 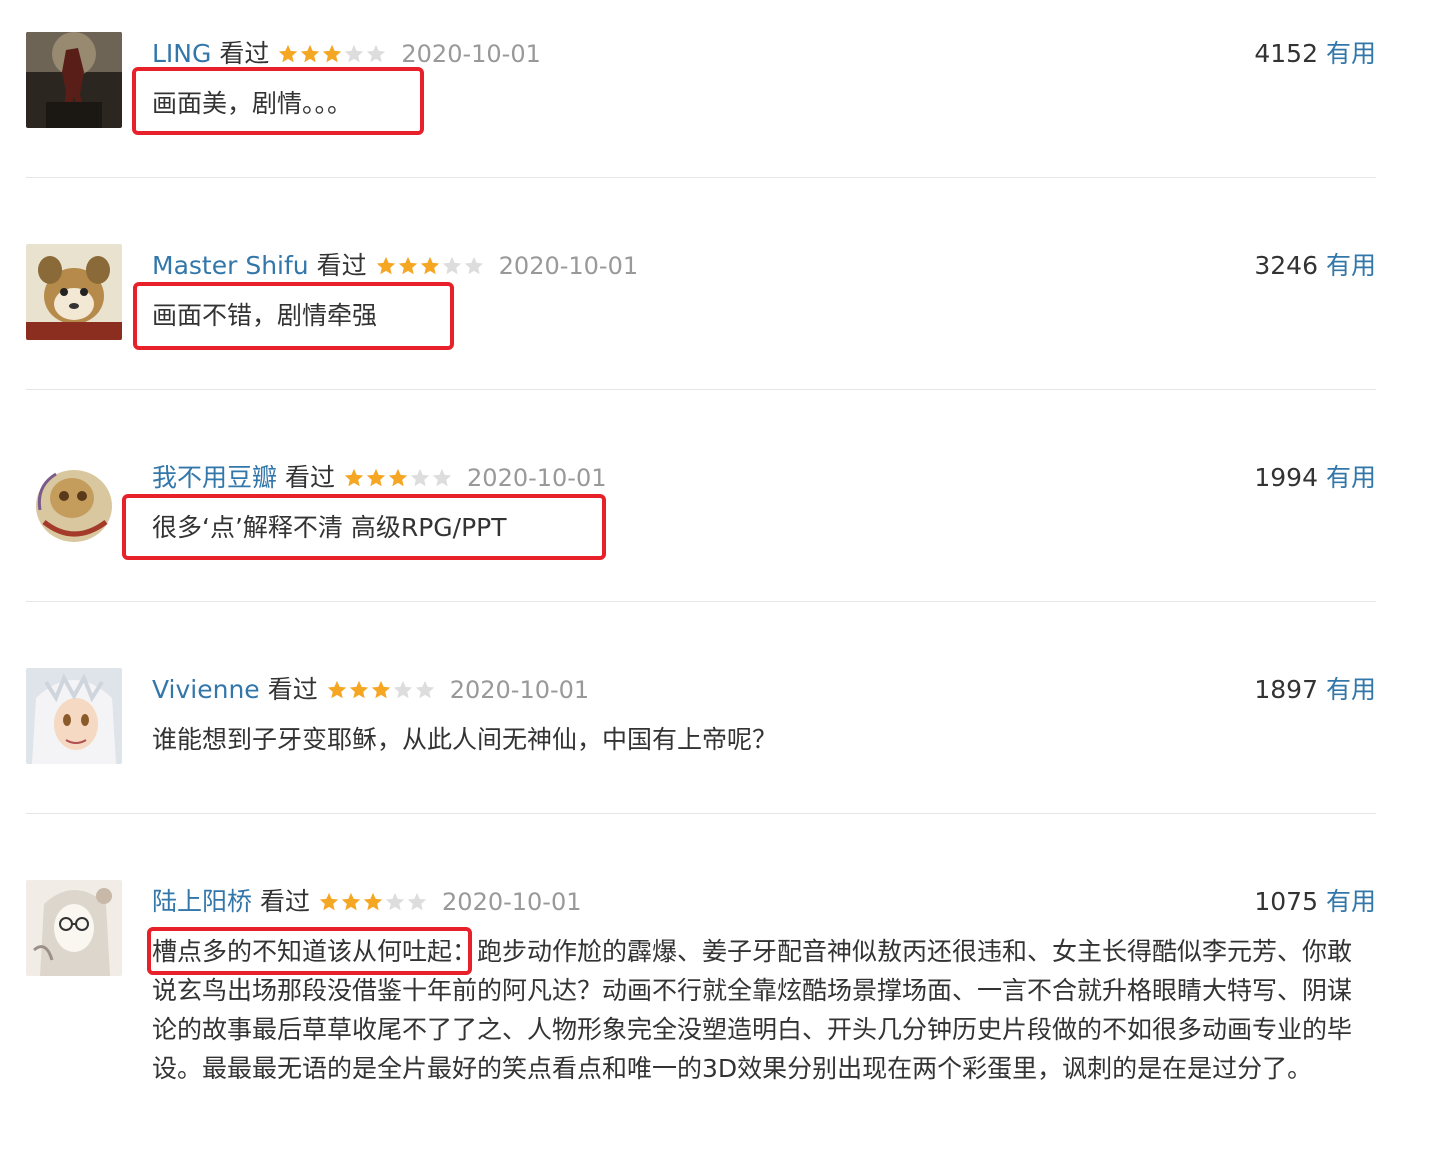 I want to click on vote-count: 1897, so click(x=1286, y=689).